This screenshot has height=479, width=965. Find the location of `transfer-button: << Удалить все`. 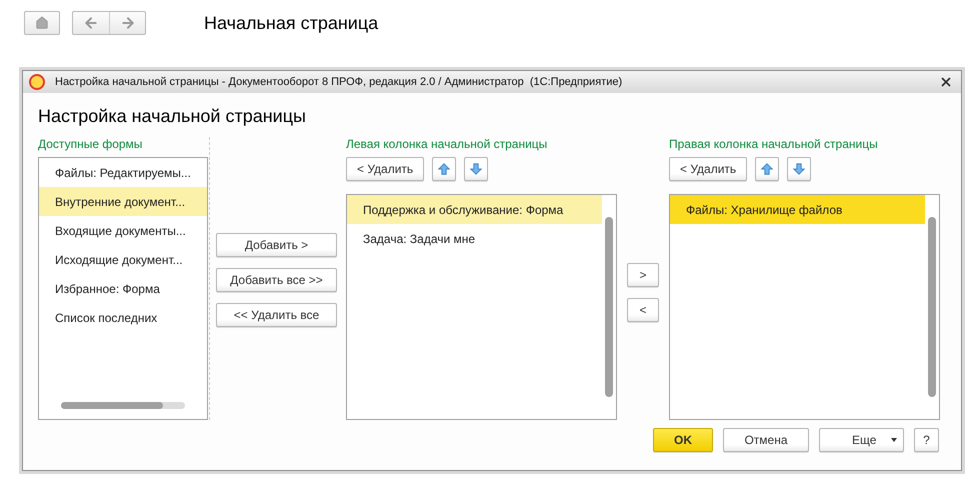

transfer-button: << Удалить все is located at coordinates (276, 315).